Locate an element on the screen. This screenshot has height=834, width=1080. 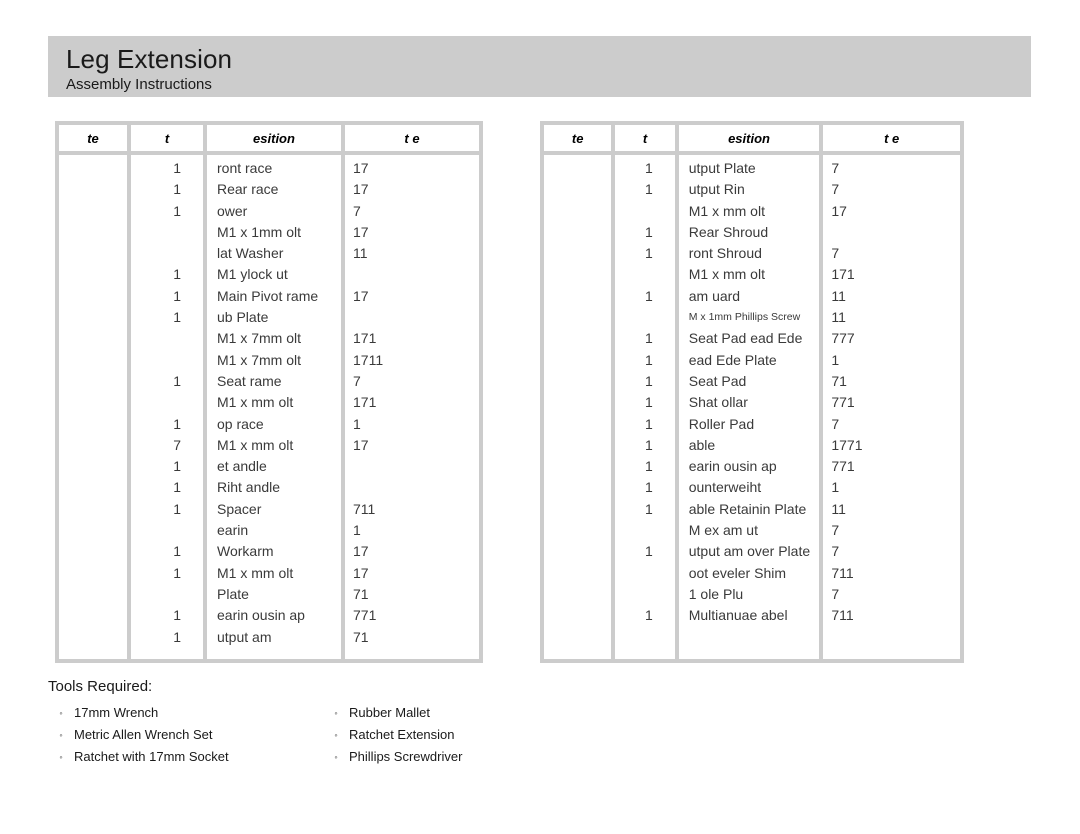
page-title: Leg Extension is located at coordinates (149, 59).